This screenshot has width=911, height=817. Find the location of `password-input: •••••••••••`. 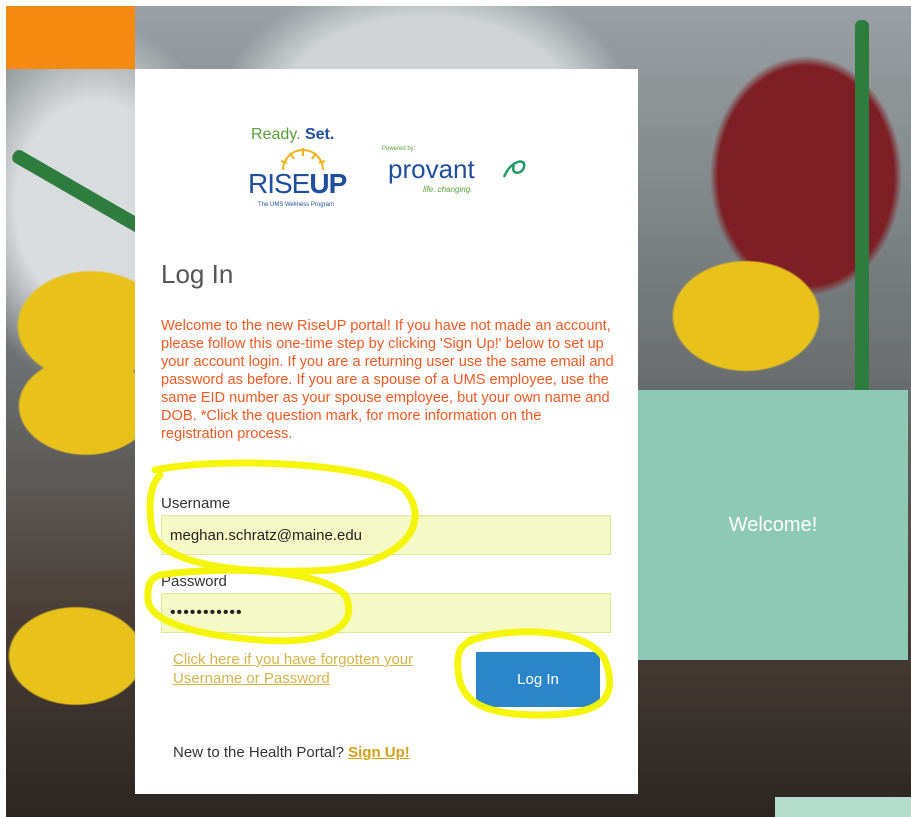

password-input: ••••••••••• is located at coordinates (386, 613).